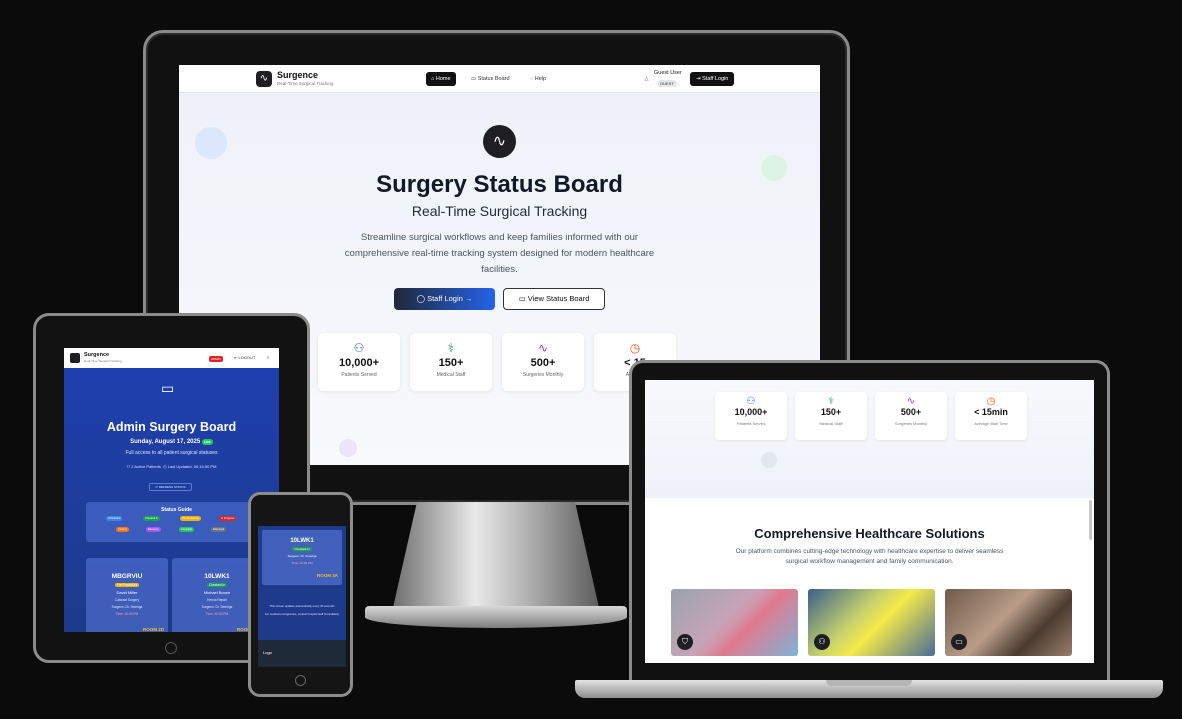 The height and width of the screenshot is (719, 1182). Describe the element at coordinates (127, 600) in the screenshot. I see `patient-procedure: Cataract Surgery` at that location.